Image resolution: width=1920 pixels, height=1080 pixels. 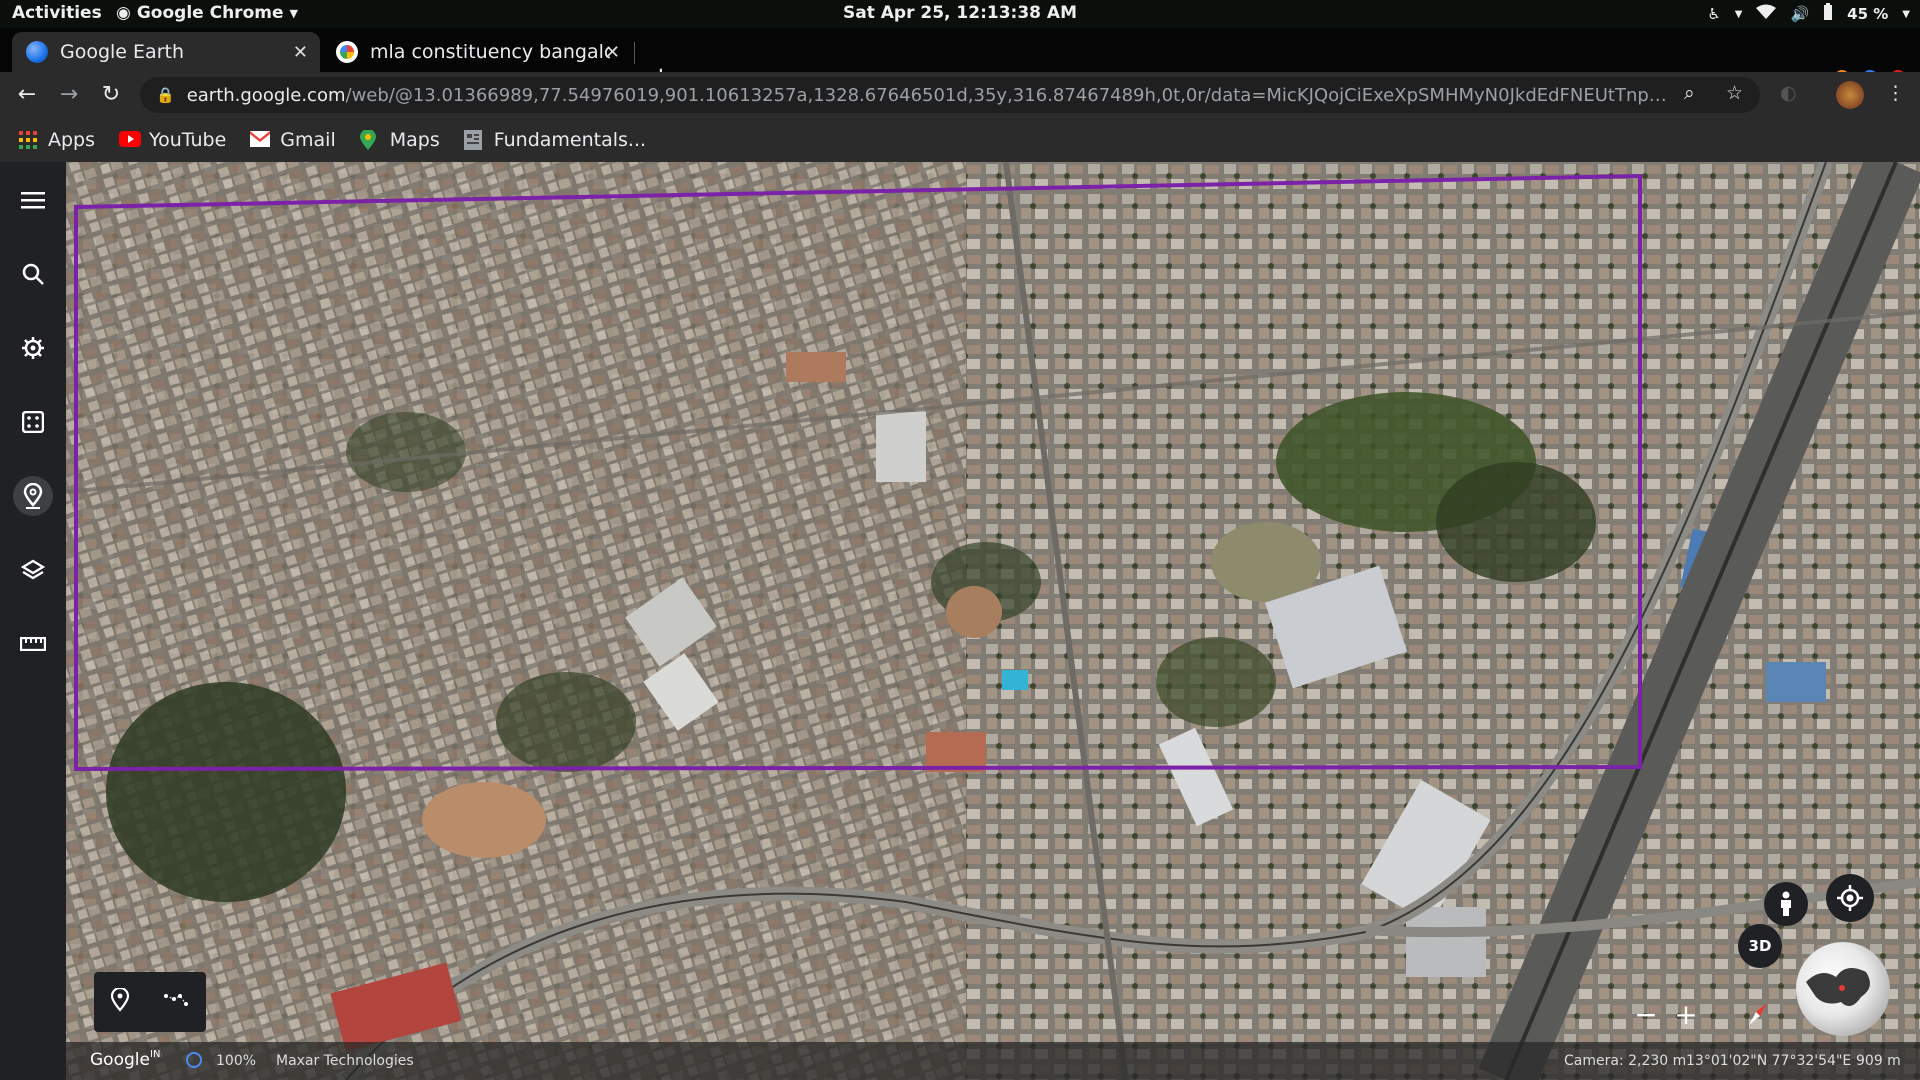 I want to click on google-earth-favicon-icon, so click(x=37, y=52).